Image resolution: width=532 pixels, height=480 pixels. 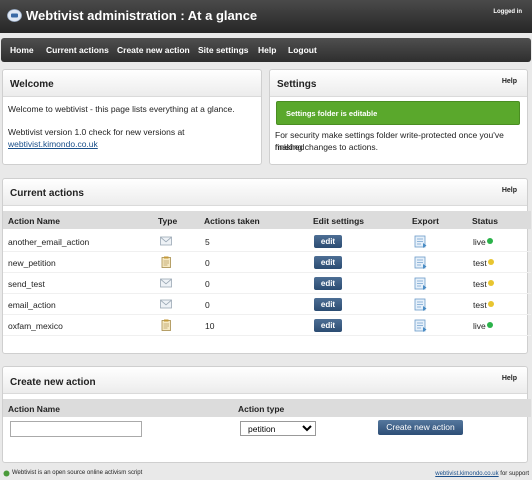 What do you see at coordinates (327, 147) in the screenshot?
I see `settings-note-line2: making changes to actions.` at bounding box center [327, 147].